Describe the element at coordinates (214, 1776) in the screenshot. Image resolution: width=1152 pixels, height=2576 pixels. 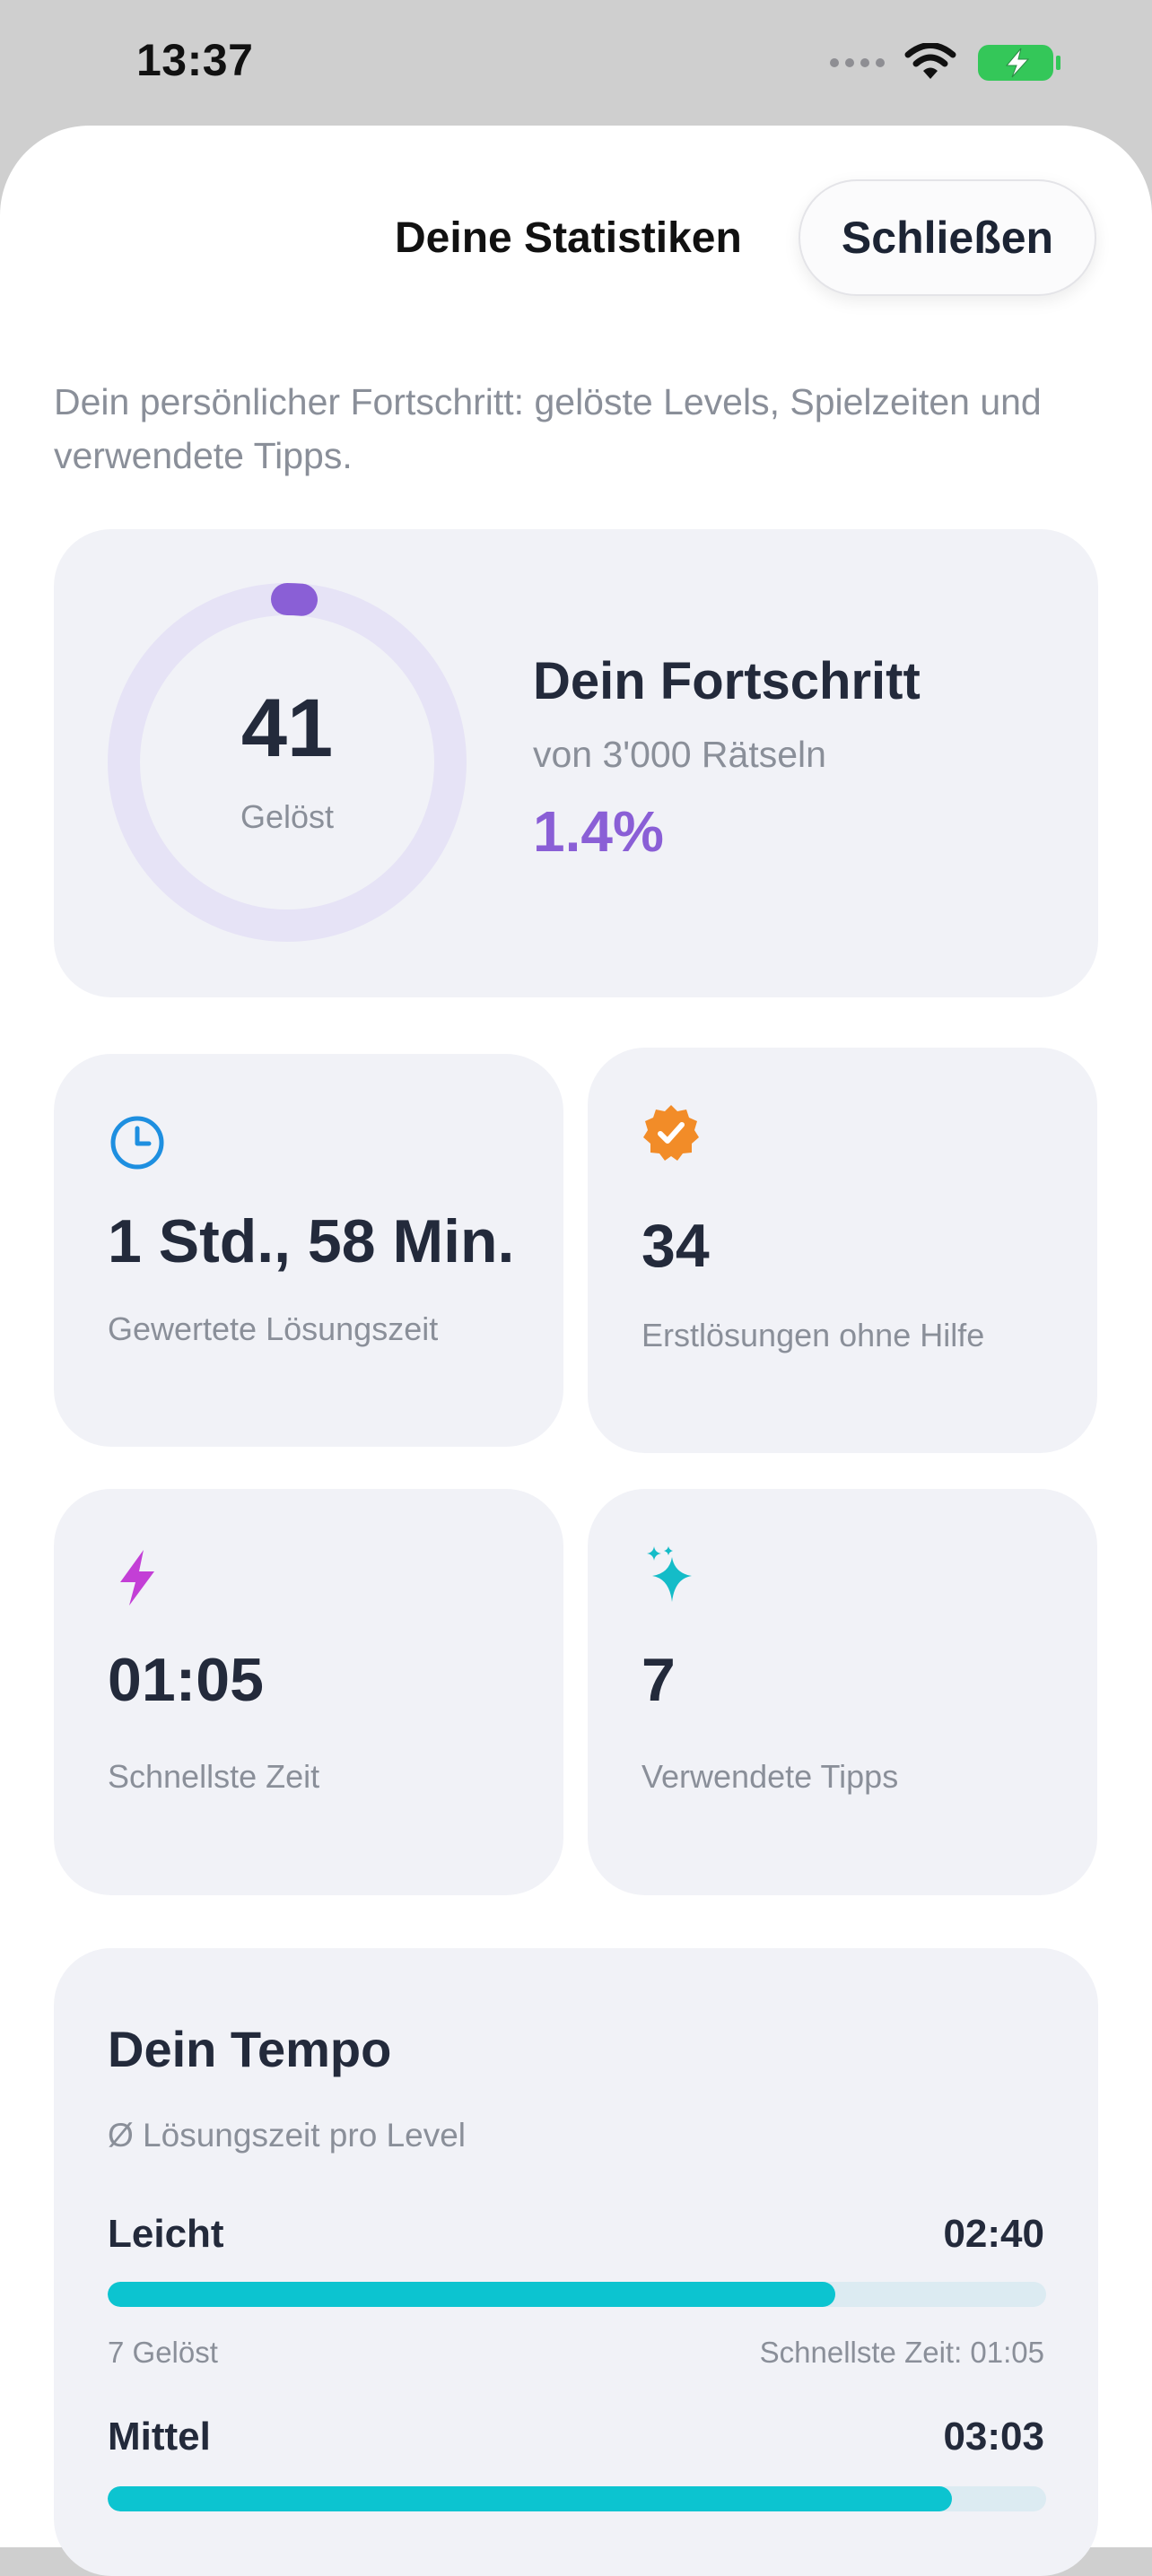
I see `stat-label: Schnellste Zeit` at that location.